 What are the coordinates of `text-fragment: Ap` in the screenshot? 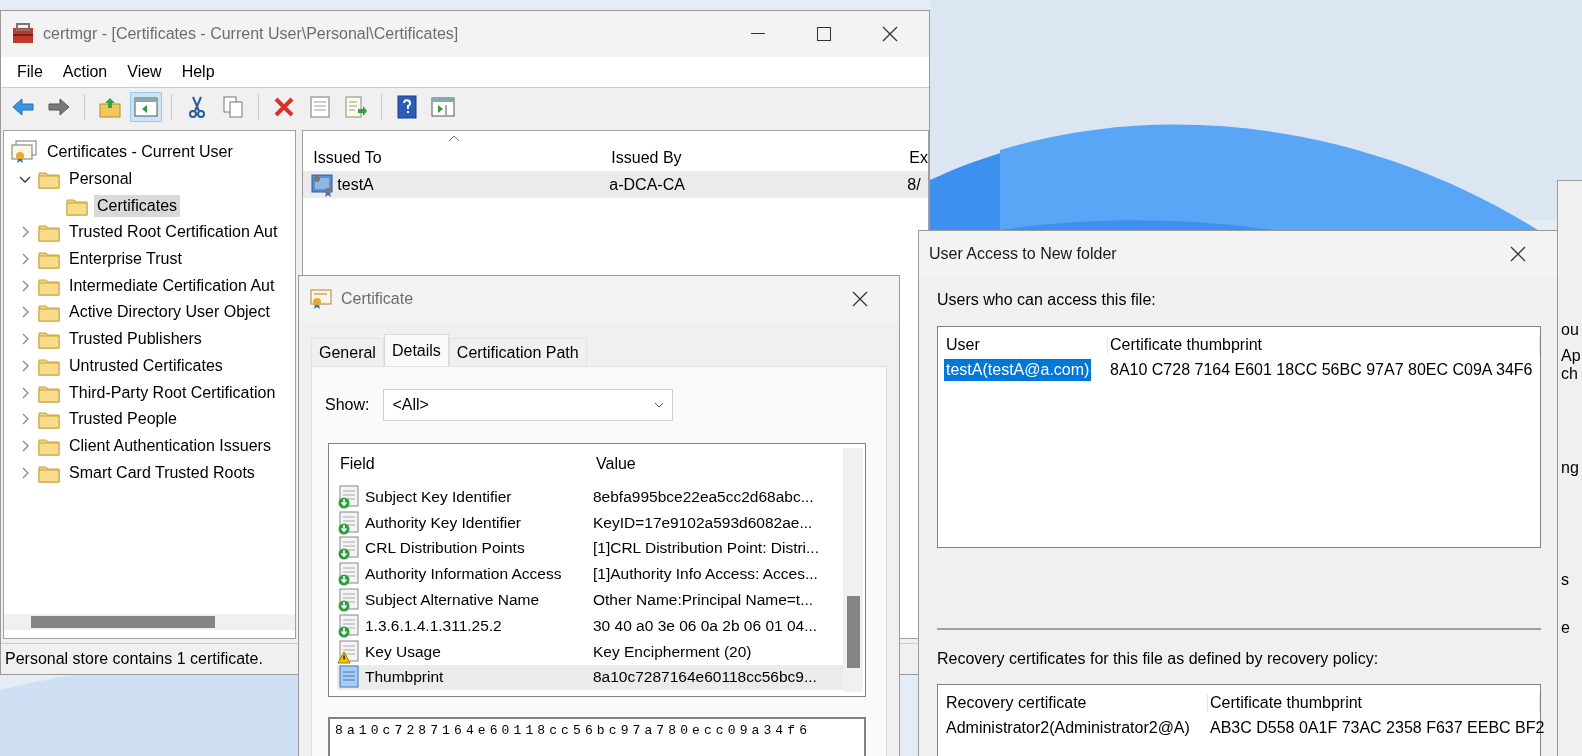 It's located at (1571, 356).